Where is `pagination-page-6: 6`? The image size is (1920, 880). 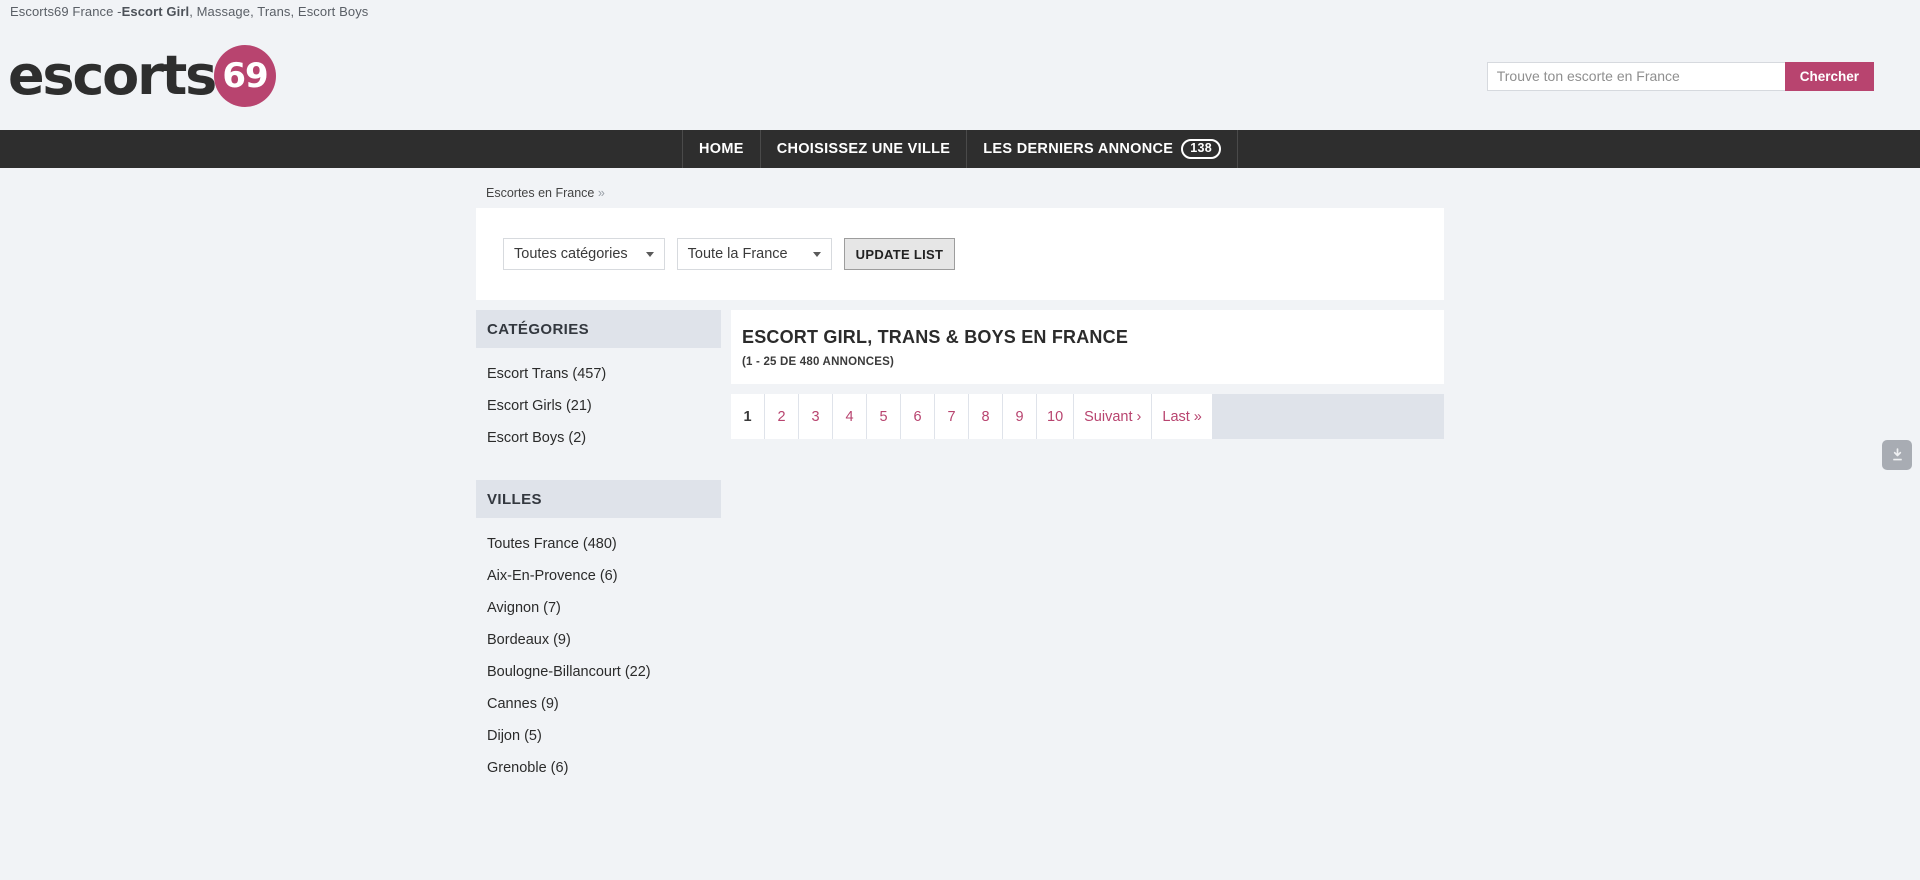 pagination-page-6: 6 is located at coordinates (918, 416).